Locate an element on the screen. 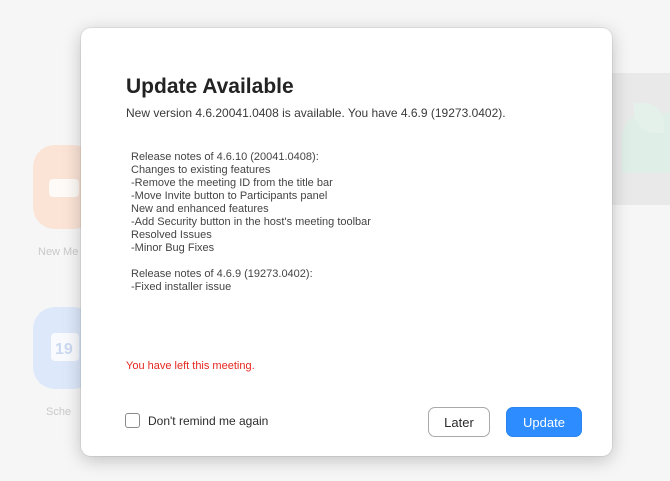 The width and height of the screenshot is (670, 481). release-note-line: Resolved Issues is located at coordinates (171, 235).